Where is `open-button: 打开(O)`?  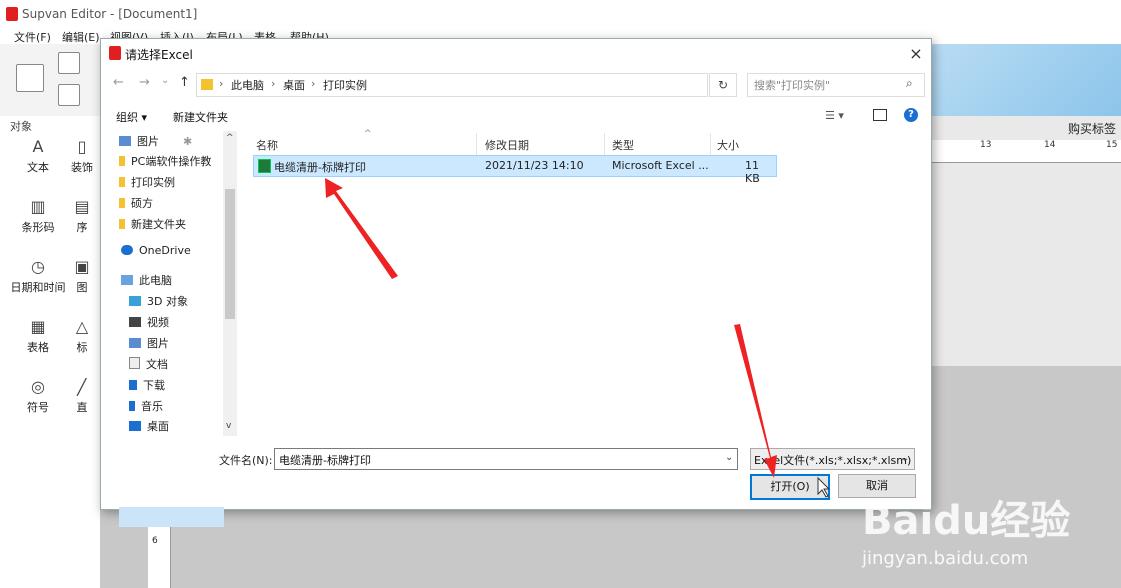 open-button: 打开(O) is located at coordinates (790, 487).